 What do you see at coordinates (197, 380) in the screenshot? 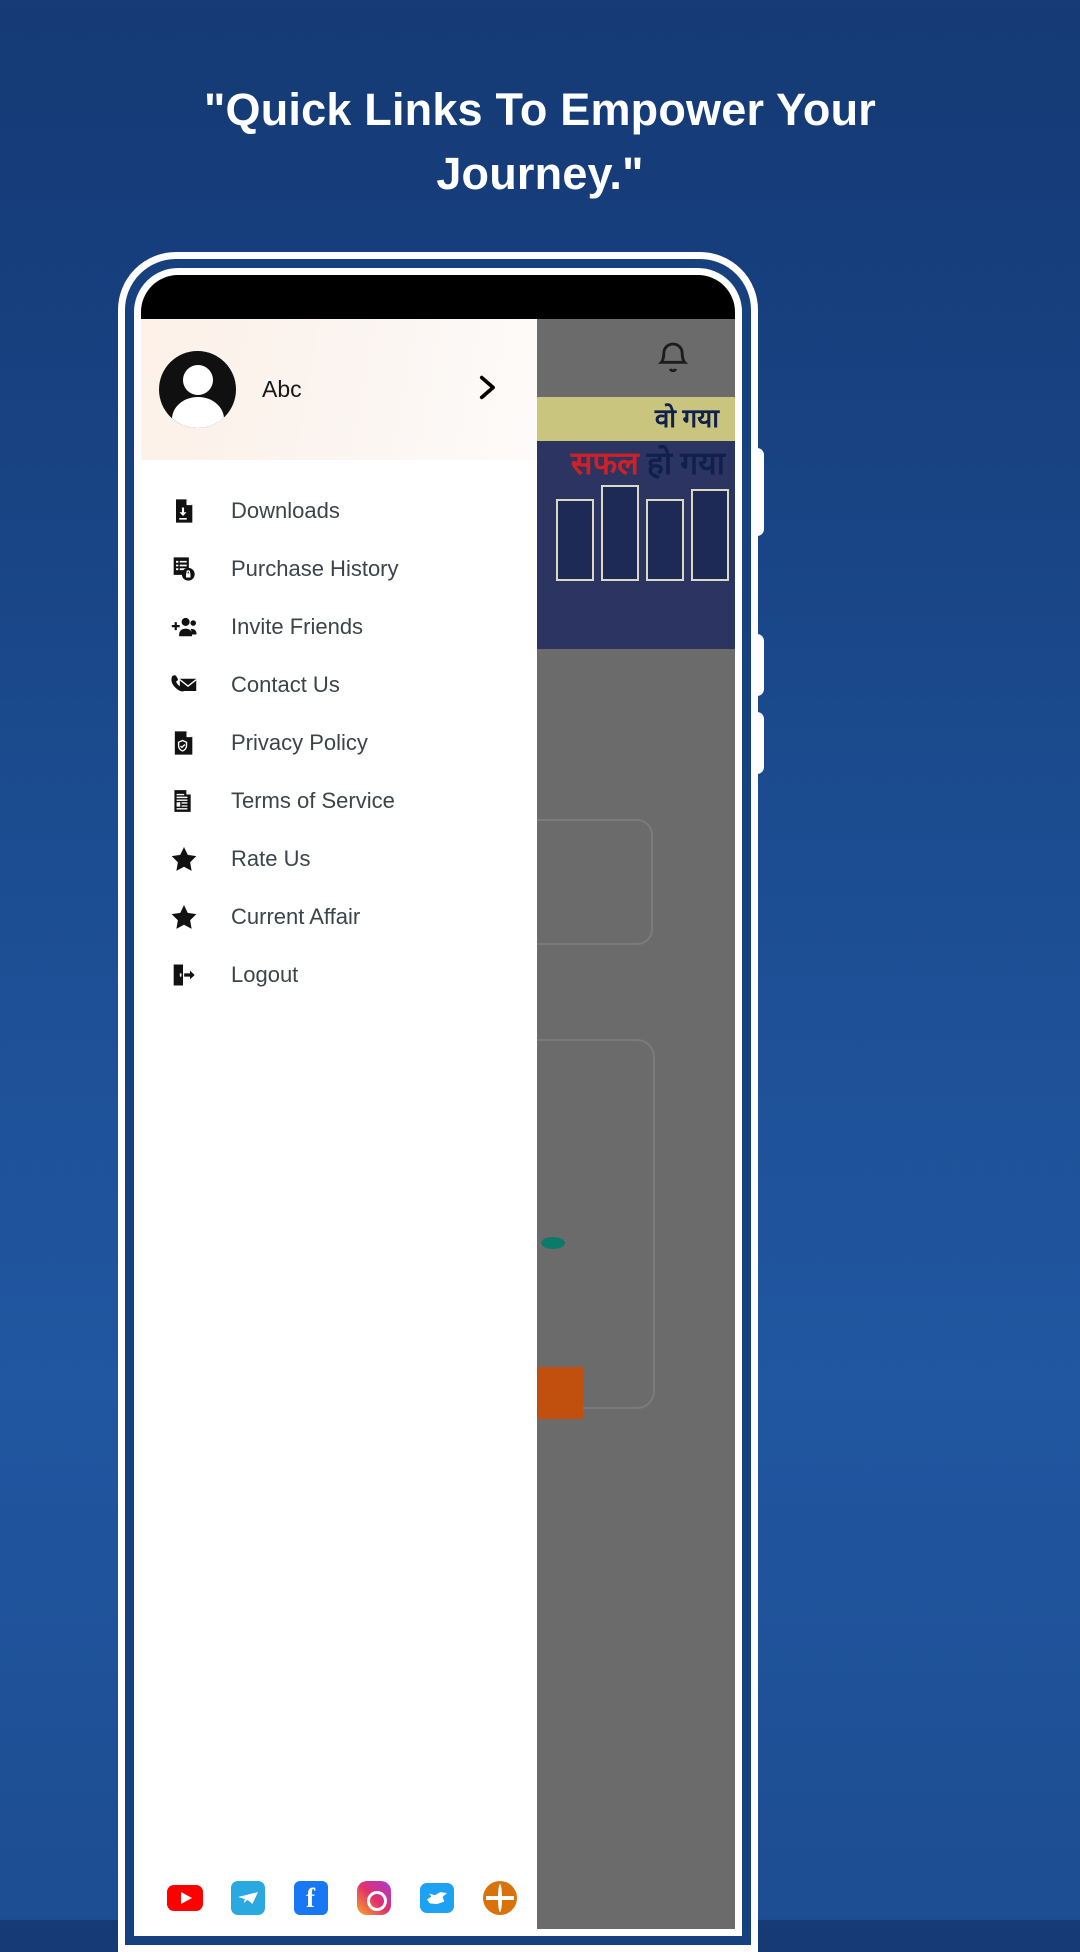
I see `avatar-head` at bounding box center [197, 380].